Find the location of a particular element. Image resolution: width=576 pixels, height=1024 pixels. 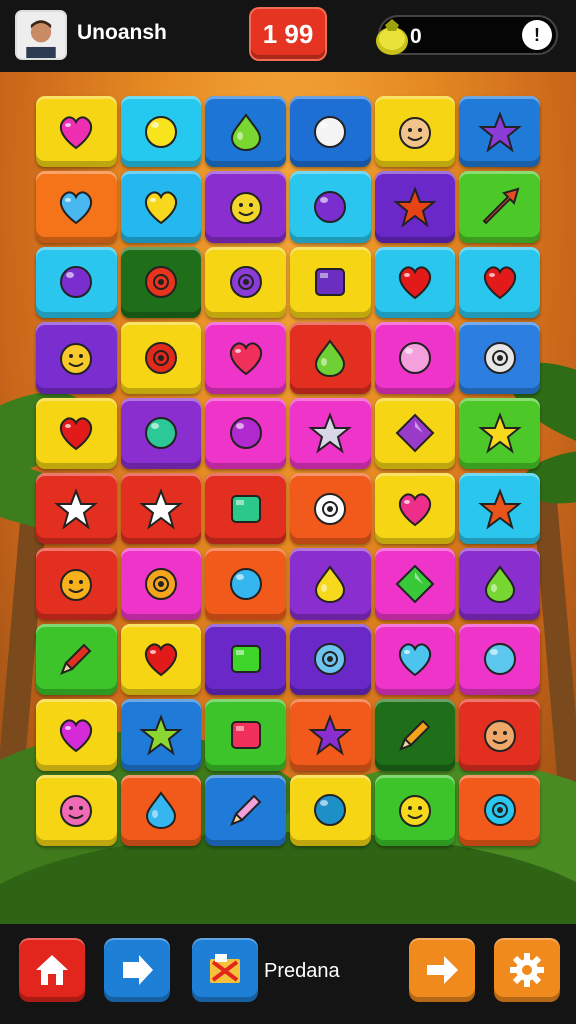

player-avatar is located at coordinates (41, 35).